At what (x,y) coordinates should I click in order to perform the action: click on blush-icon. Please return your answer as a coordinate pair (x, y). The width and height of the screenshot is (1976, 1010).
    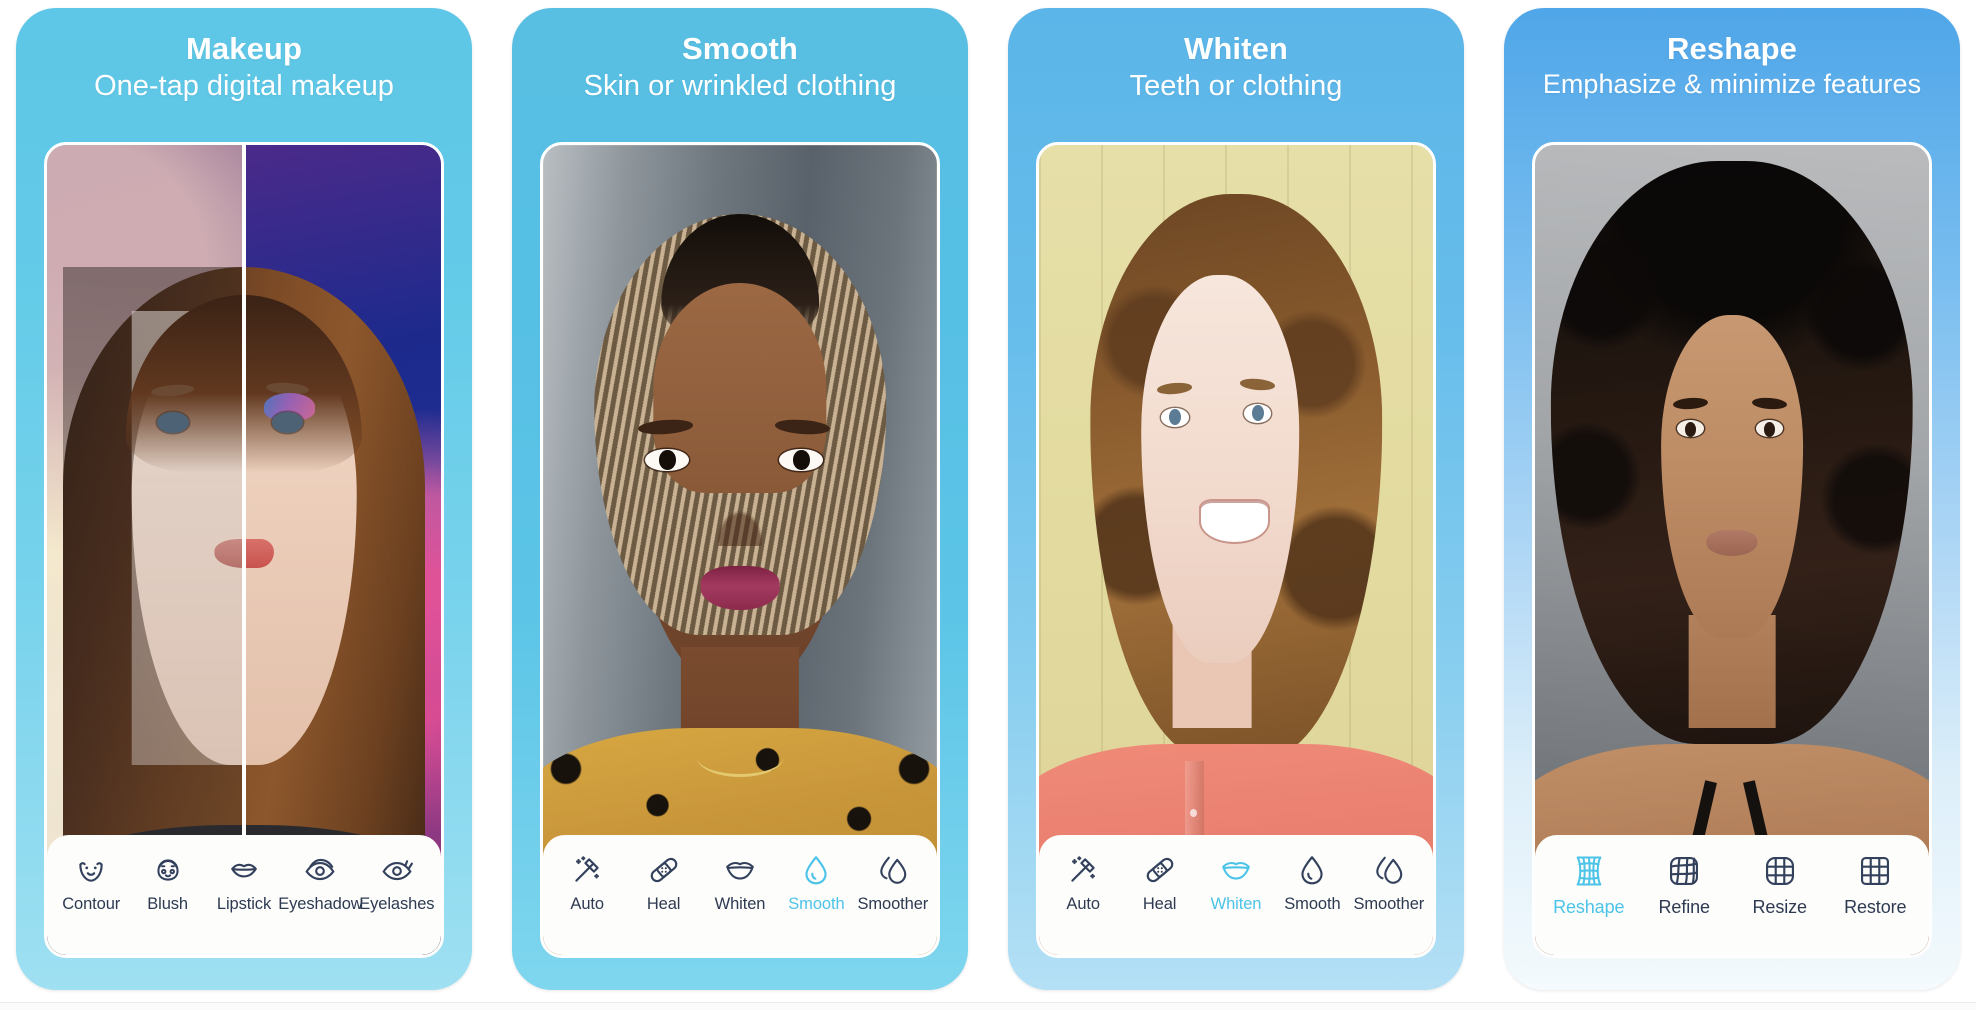
    Looking at the image, I should click on (168, 870).